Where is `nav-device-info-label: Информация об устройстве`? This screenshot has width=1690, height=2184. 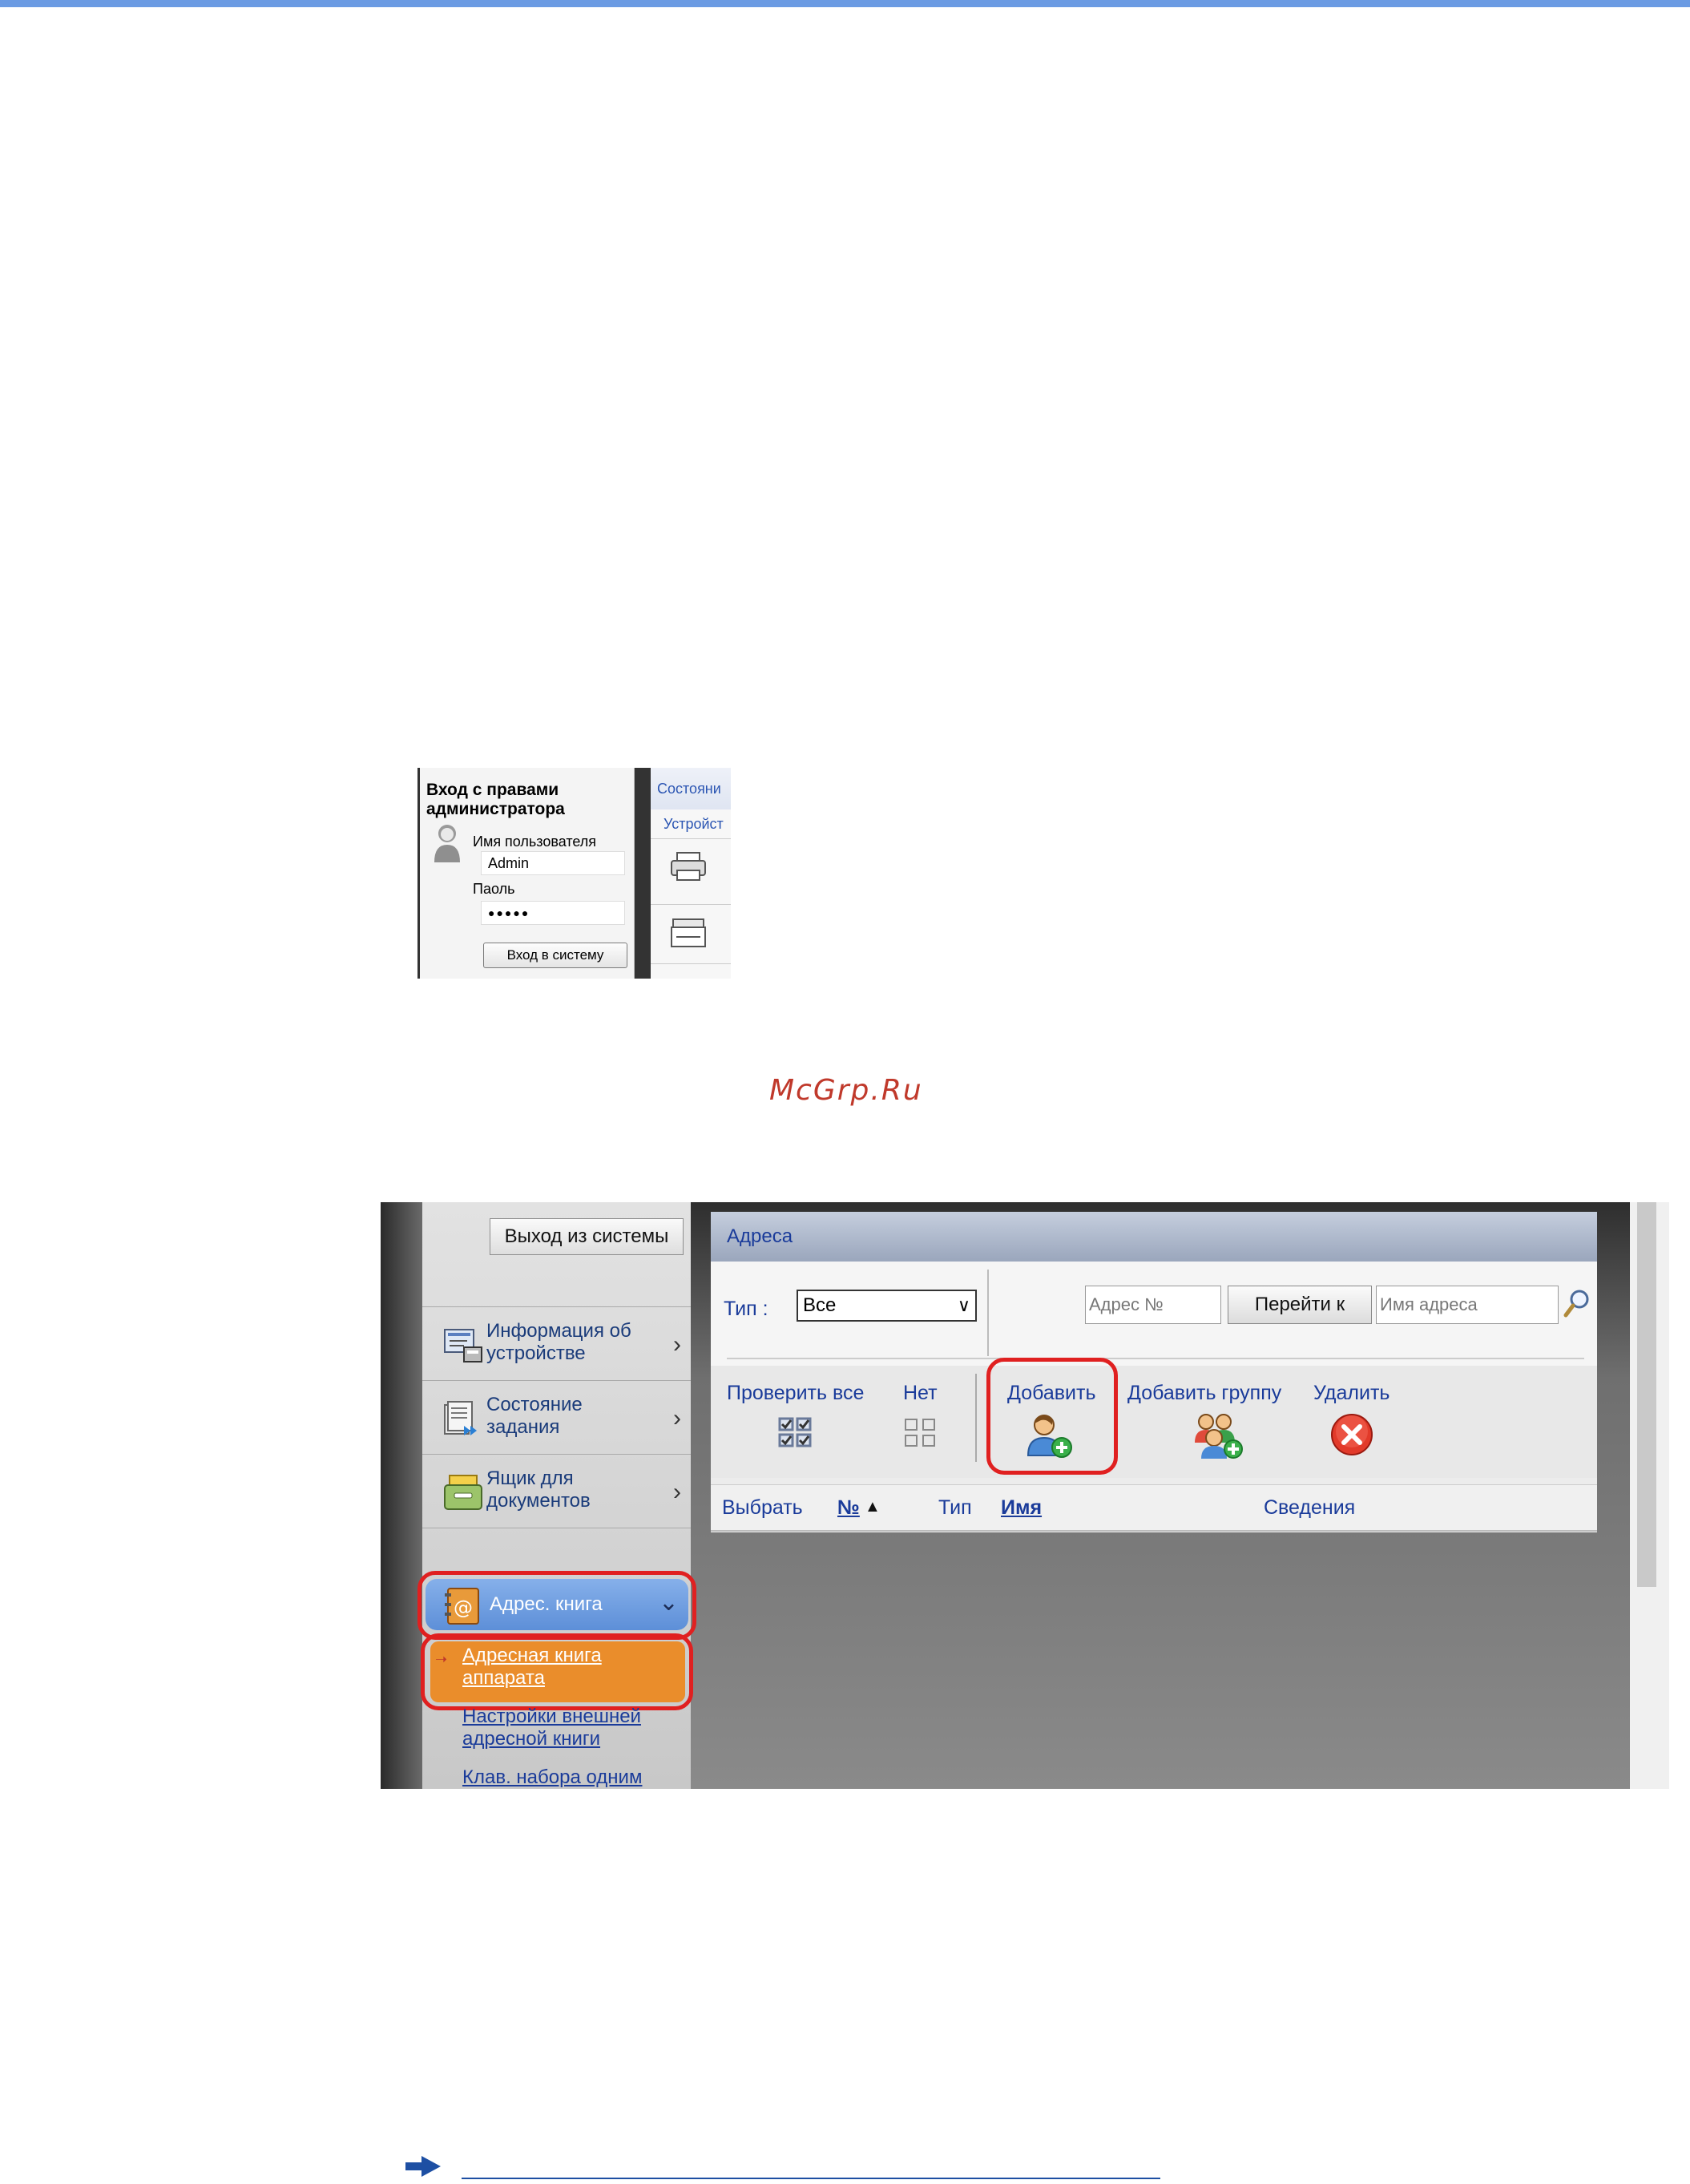
nav-device-info-label: Информация об устройстве is located at coordinates (558, 1342).